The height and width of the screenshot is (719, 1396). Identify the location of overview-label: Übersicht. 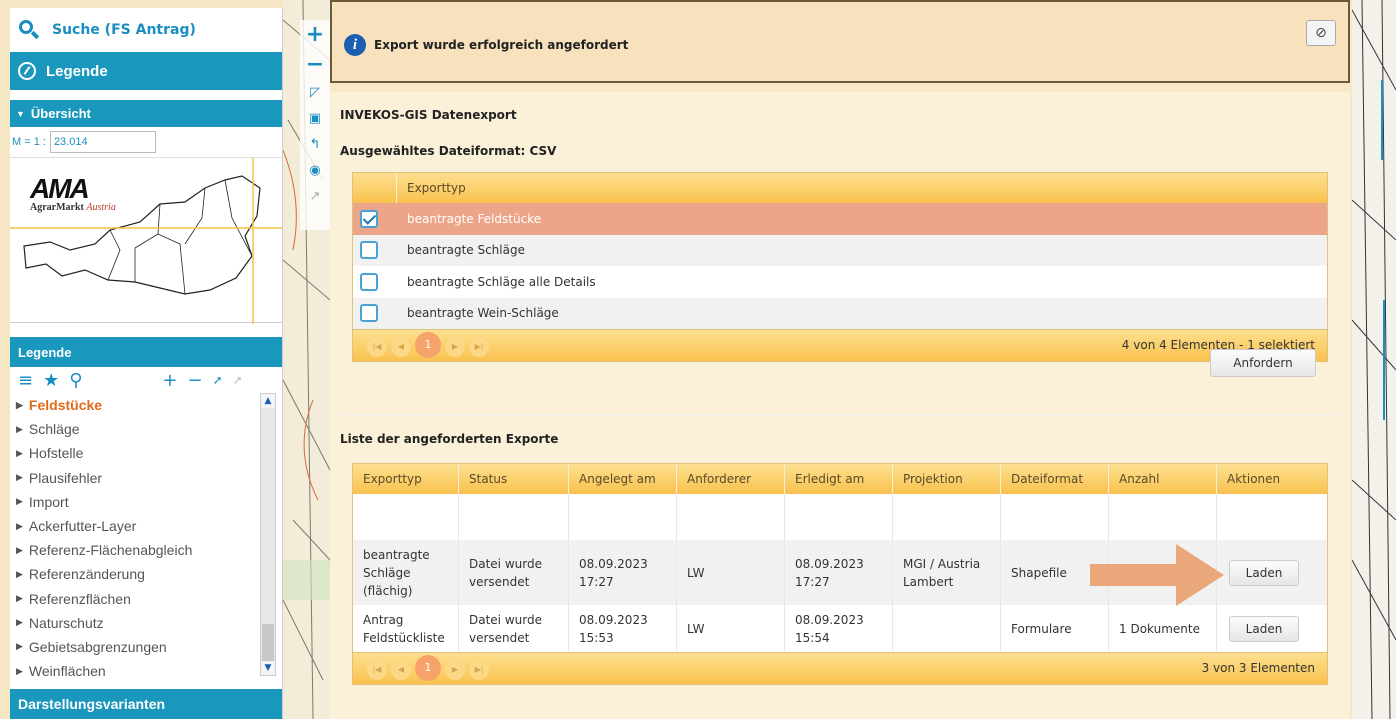
(60, 113).